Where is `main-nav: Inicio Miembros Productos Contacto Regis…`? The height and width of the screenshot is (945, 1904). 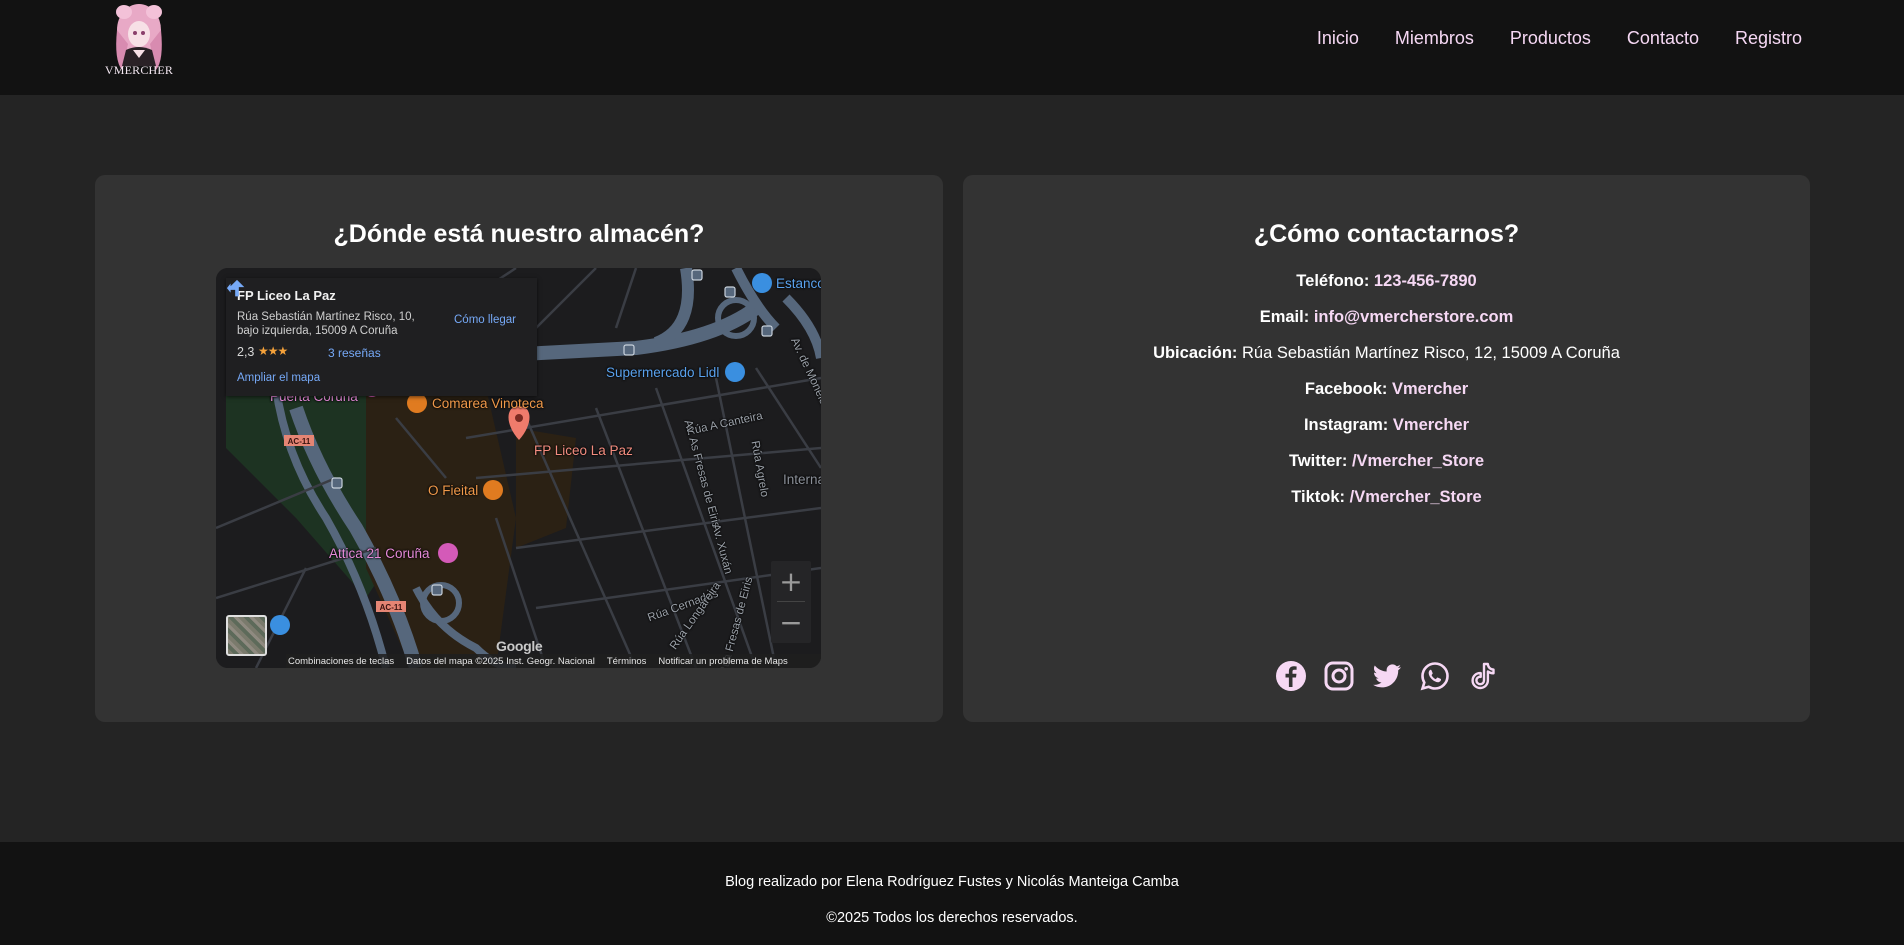
main-nav: Inicio Miembros Productos Contacto Regis… is located at coordinates (1559, 38).